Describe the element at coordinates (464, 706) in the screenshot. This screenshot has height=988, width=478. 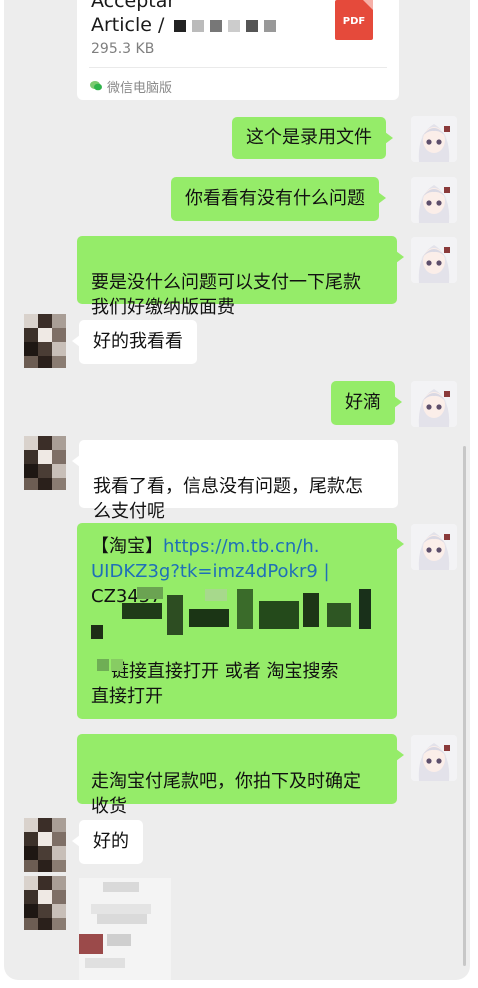
I see `scrollbar` at that location.